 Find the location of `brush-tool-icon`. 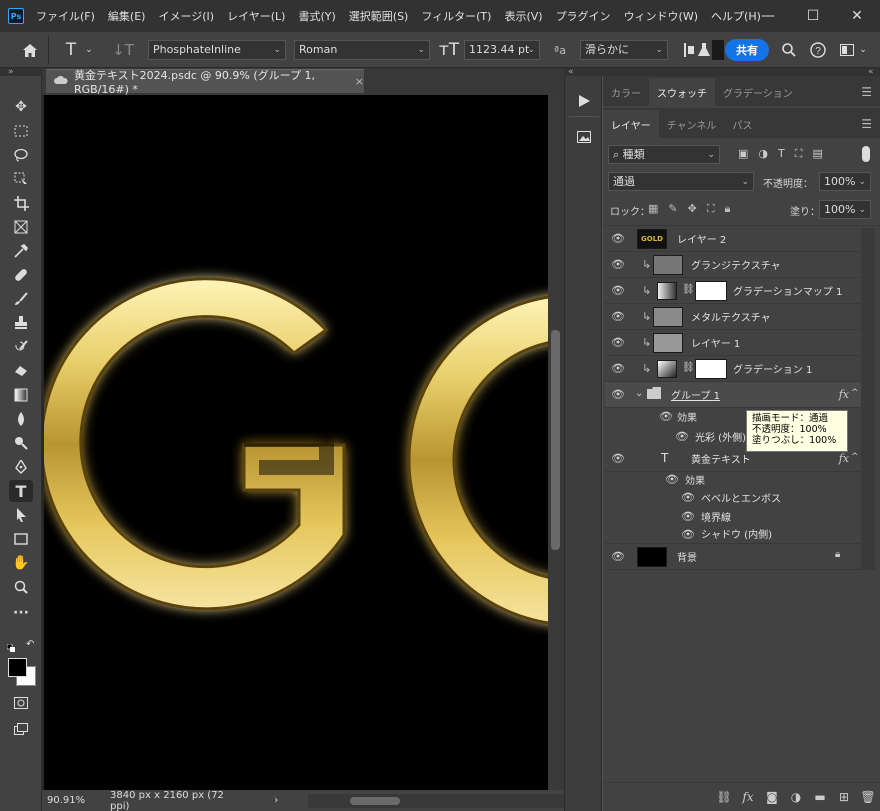

brush-tool-icon is located at coordinates (21, 299).